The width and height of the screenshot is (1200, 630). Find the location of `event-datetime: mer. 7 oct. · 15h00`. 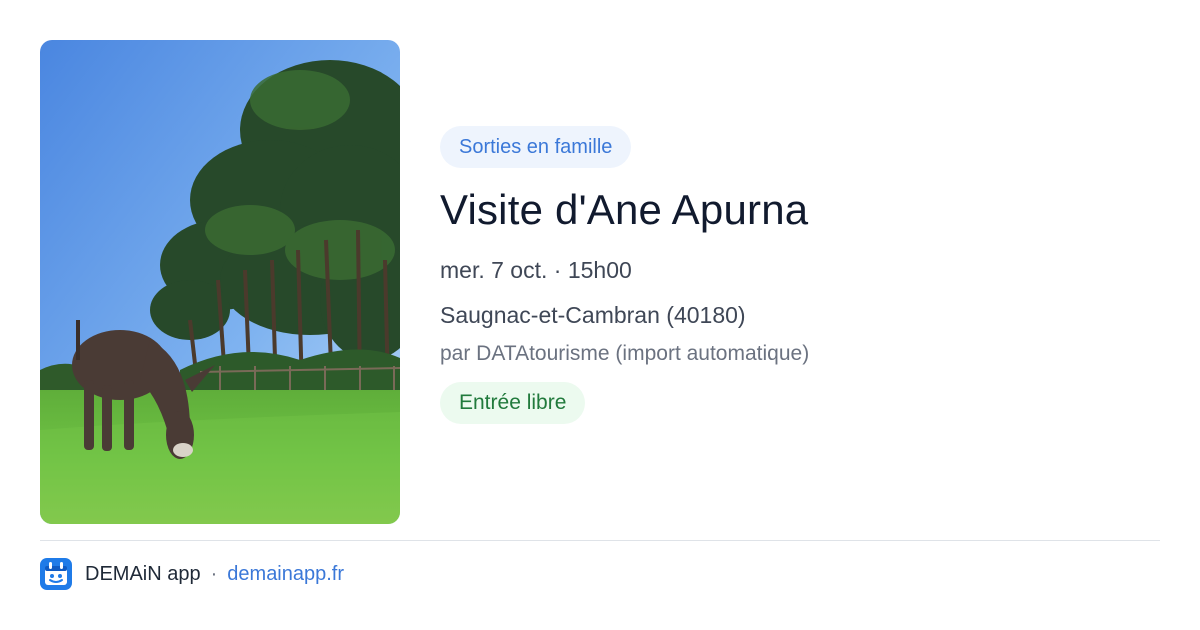

event-datetime: mer. 7 oct. · 15h00 is located at coordinates (536, 270).